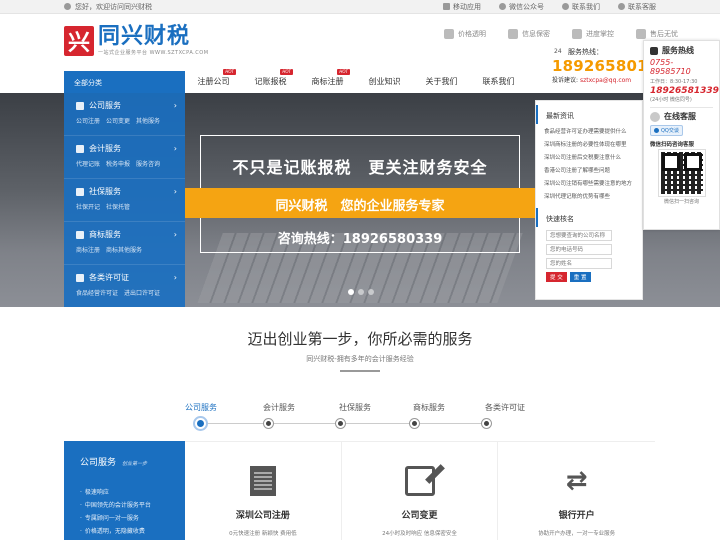 The height and width of the screenshot is (540, 720). I want to click on tab-accounting: 会计服务, so click(293, 407).